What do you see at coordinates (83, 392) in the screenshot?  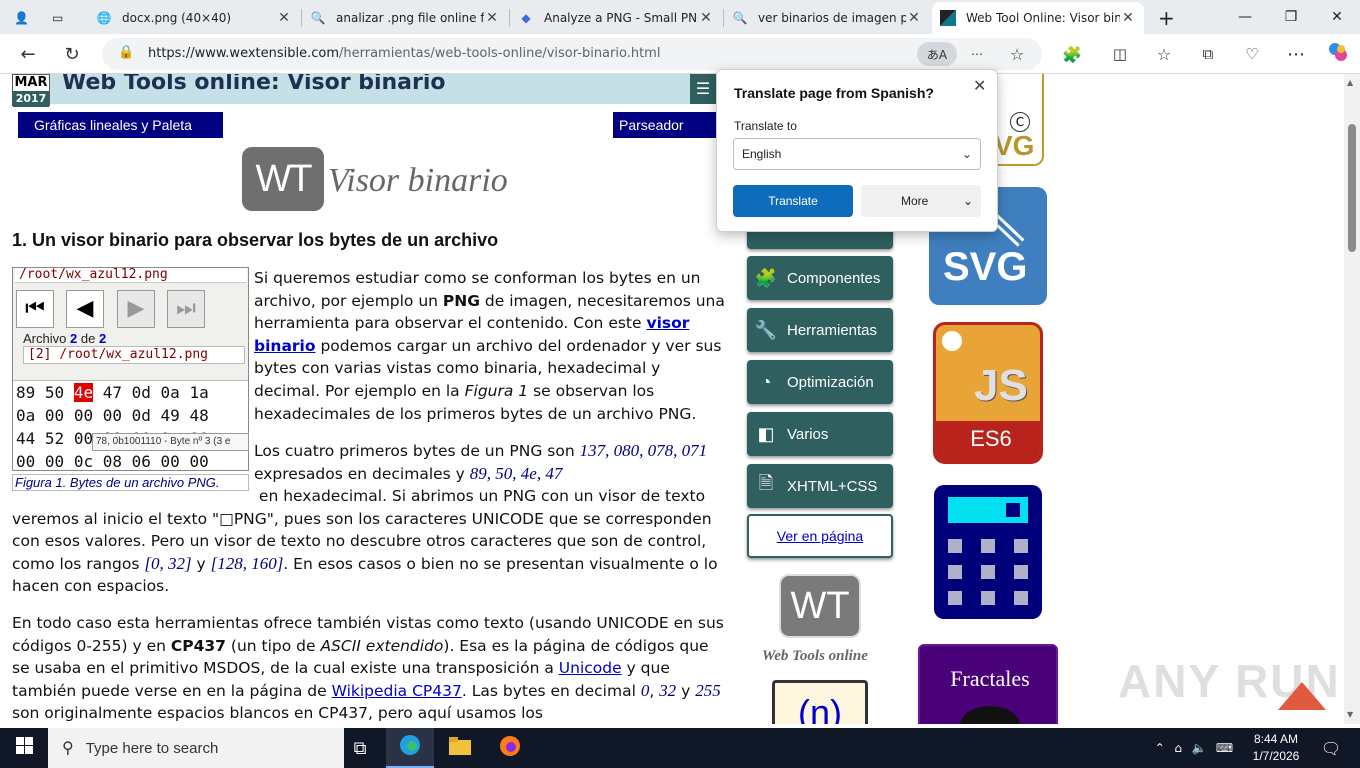 I see `hex-byte: 4e` at bounding box center [83, 392].